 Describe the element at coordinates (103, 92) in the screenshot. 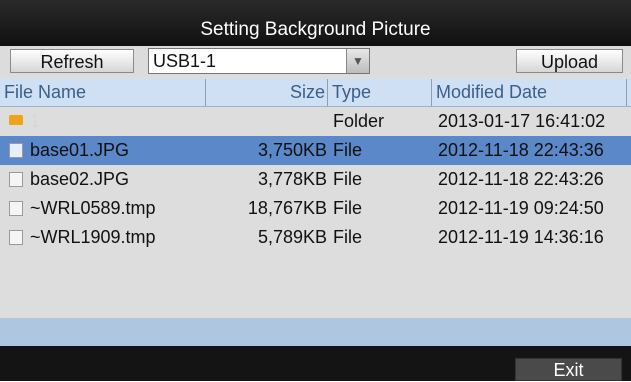

I see `header-file-name: File Name` at that location.